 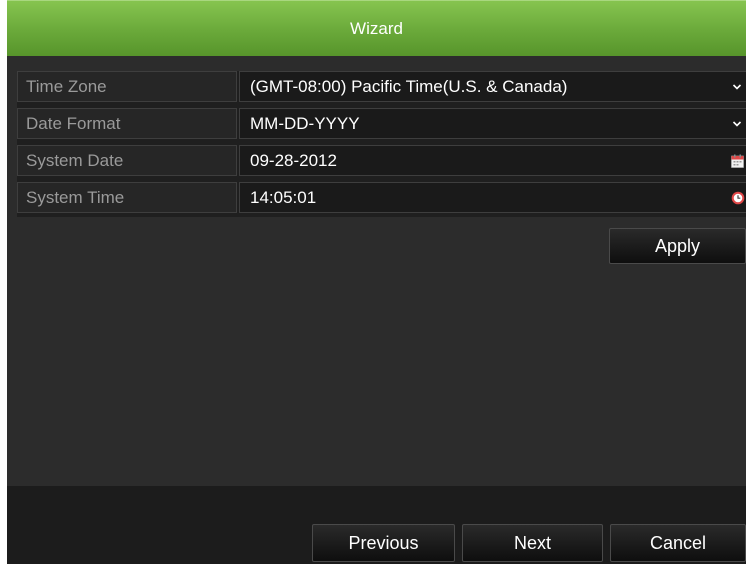 I want to click on date-format-row: Date Format MM-DD-YYYY, so click(x=381, y=123).